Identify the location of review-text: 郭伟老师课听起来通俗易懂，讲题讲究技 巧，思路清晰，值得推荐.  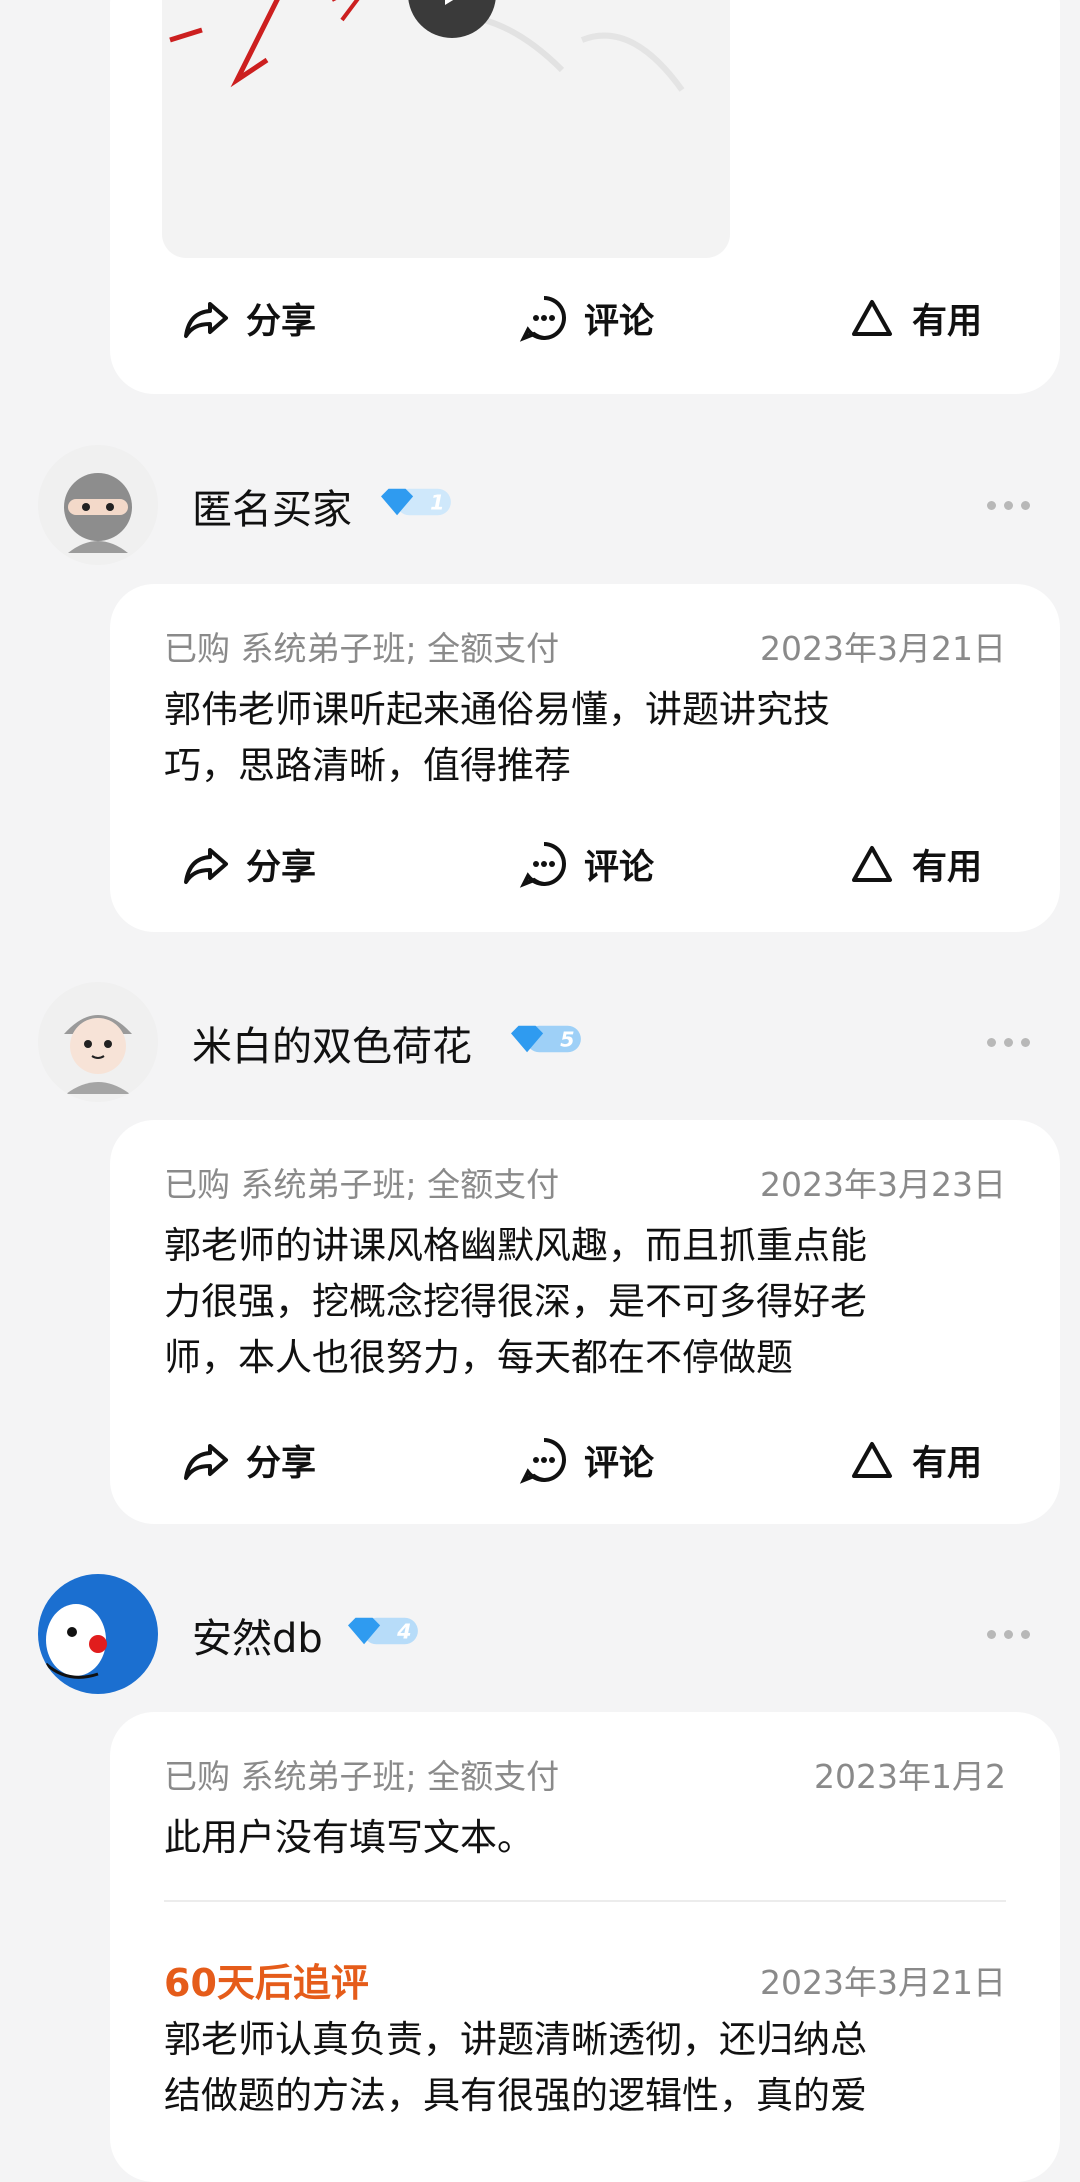
(497, 737).